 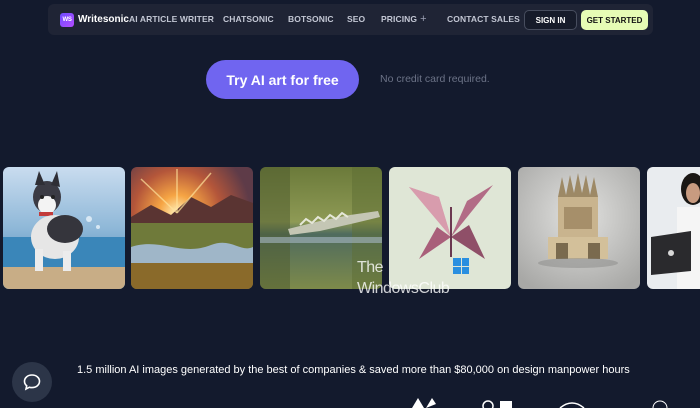 What do you see at coordinates (461, 266) in the screenshot?
I see `windows-logo-icon` at bounding box center [461, 266].